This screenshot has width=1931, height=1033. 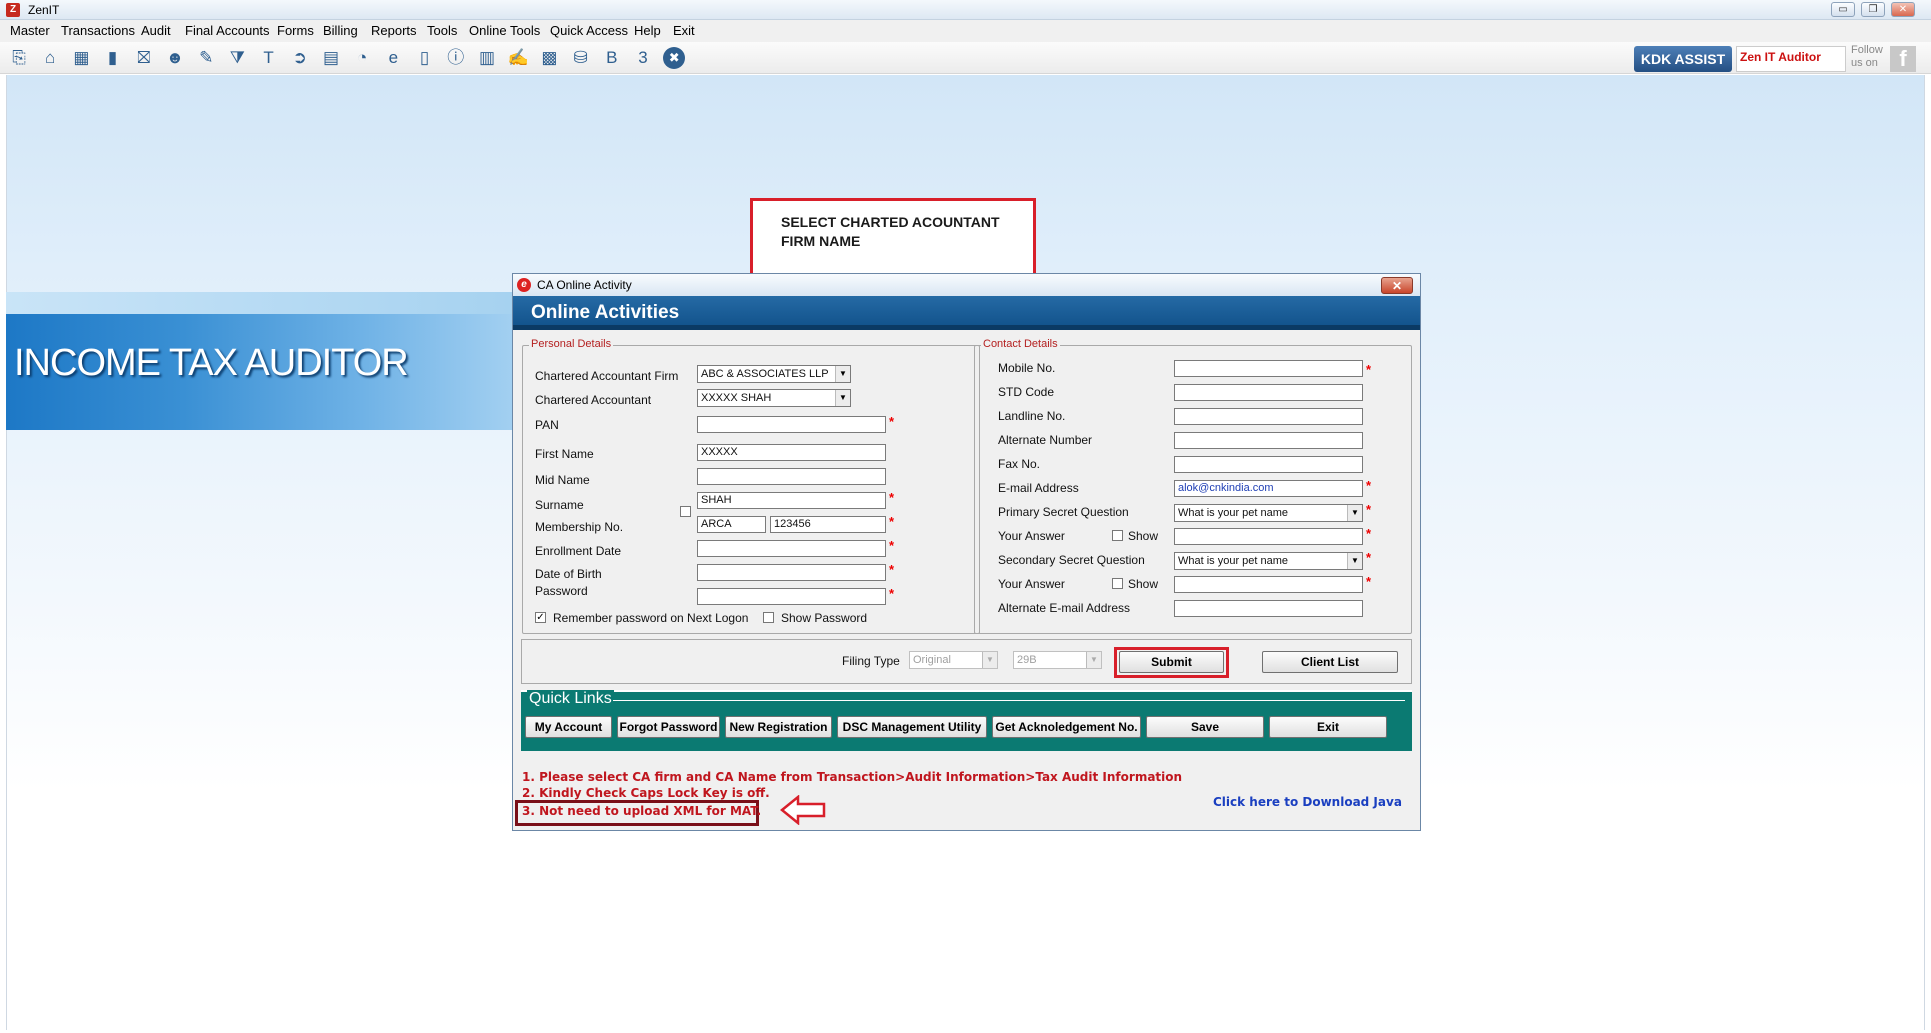 I want to click on forward-icon: ➲, so click(x=300, y=58).